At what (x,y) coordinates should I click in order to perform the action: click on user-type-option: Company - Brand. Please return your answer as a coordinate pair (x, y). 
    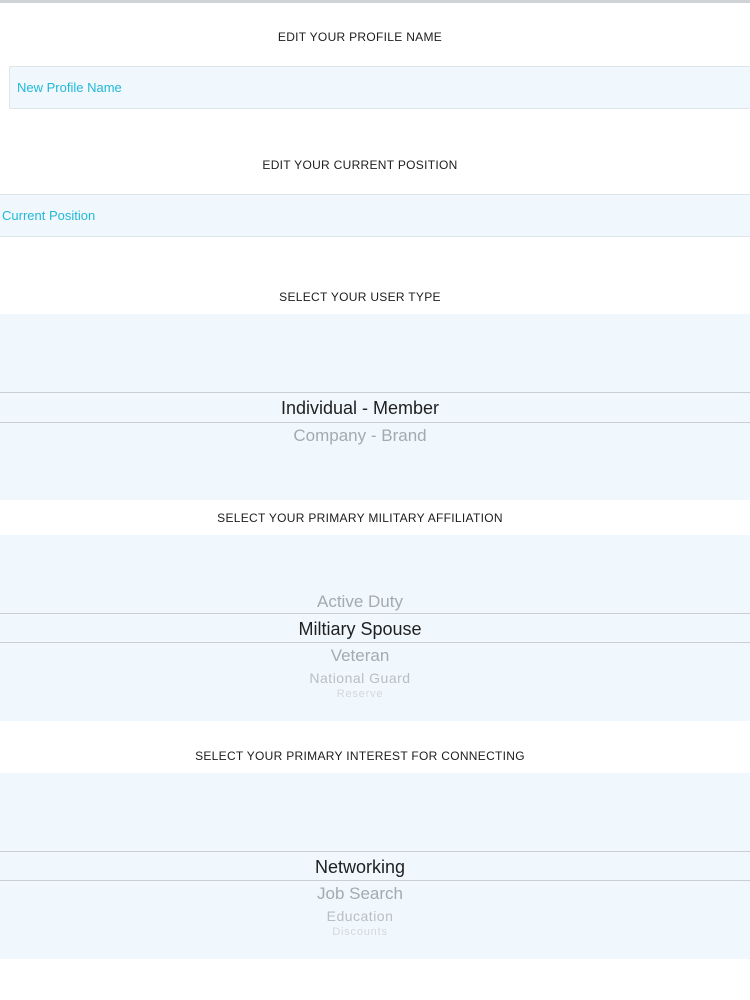
    Looking at the image, I should click on (360, 436).